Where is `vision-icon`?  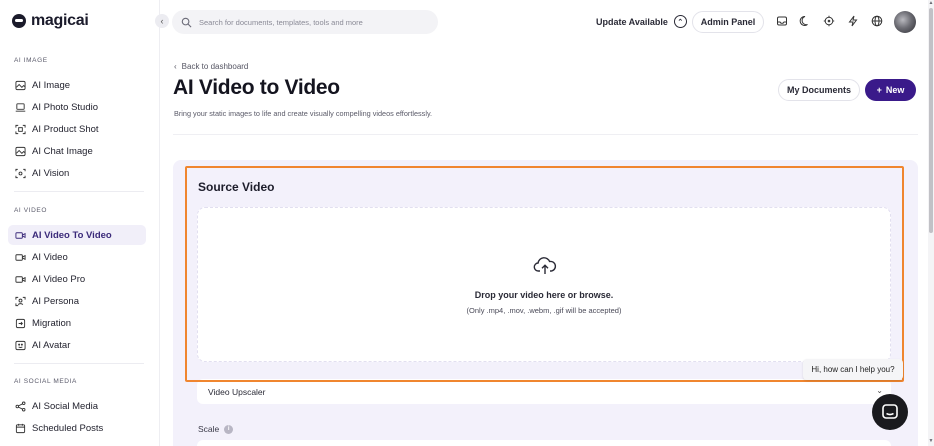 vision-icon is located at coordinates (20, 173).